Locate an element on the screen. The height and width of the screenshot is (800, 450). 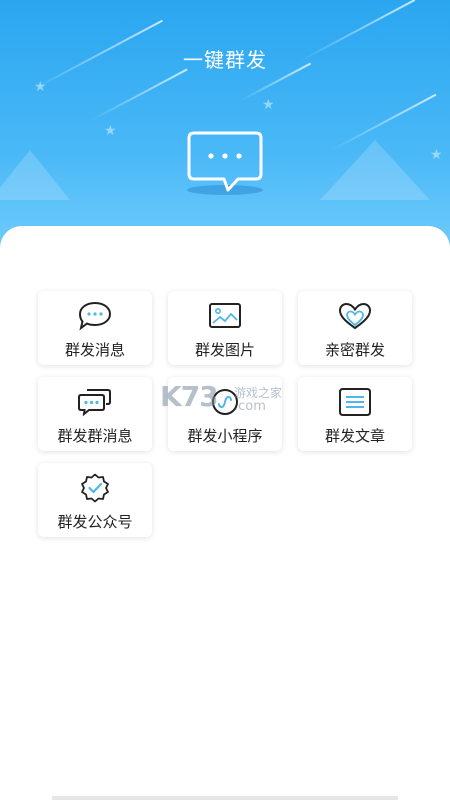
tile-group-image: 群发图片 is located at coordinates (225, 328).